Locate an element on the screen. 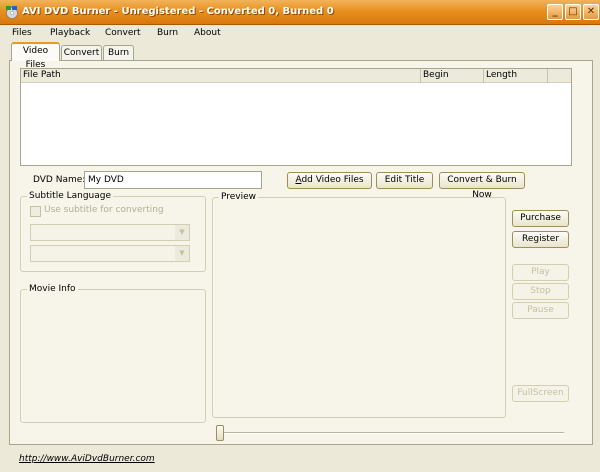 The height and width of the screenshot is (472, 600). play-button: Play is located at coordinates (540, 272).